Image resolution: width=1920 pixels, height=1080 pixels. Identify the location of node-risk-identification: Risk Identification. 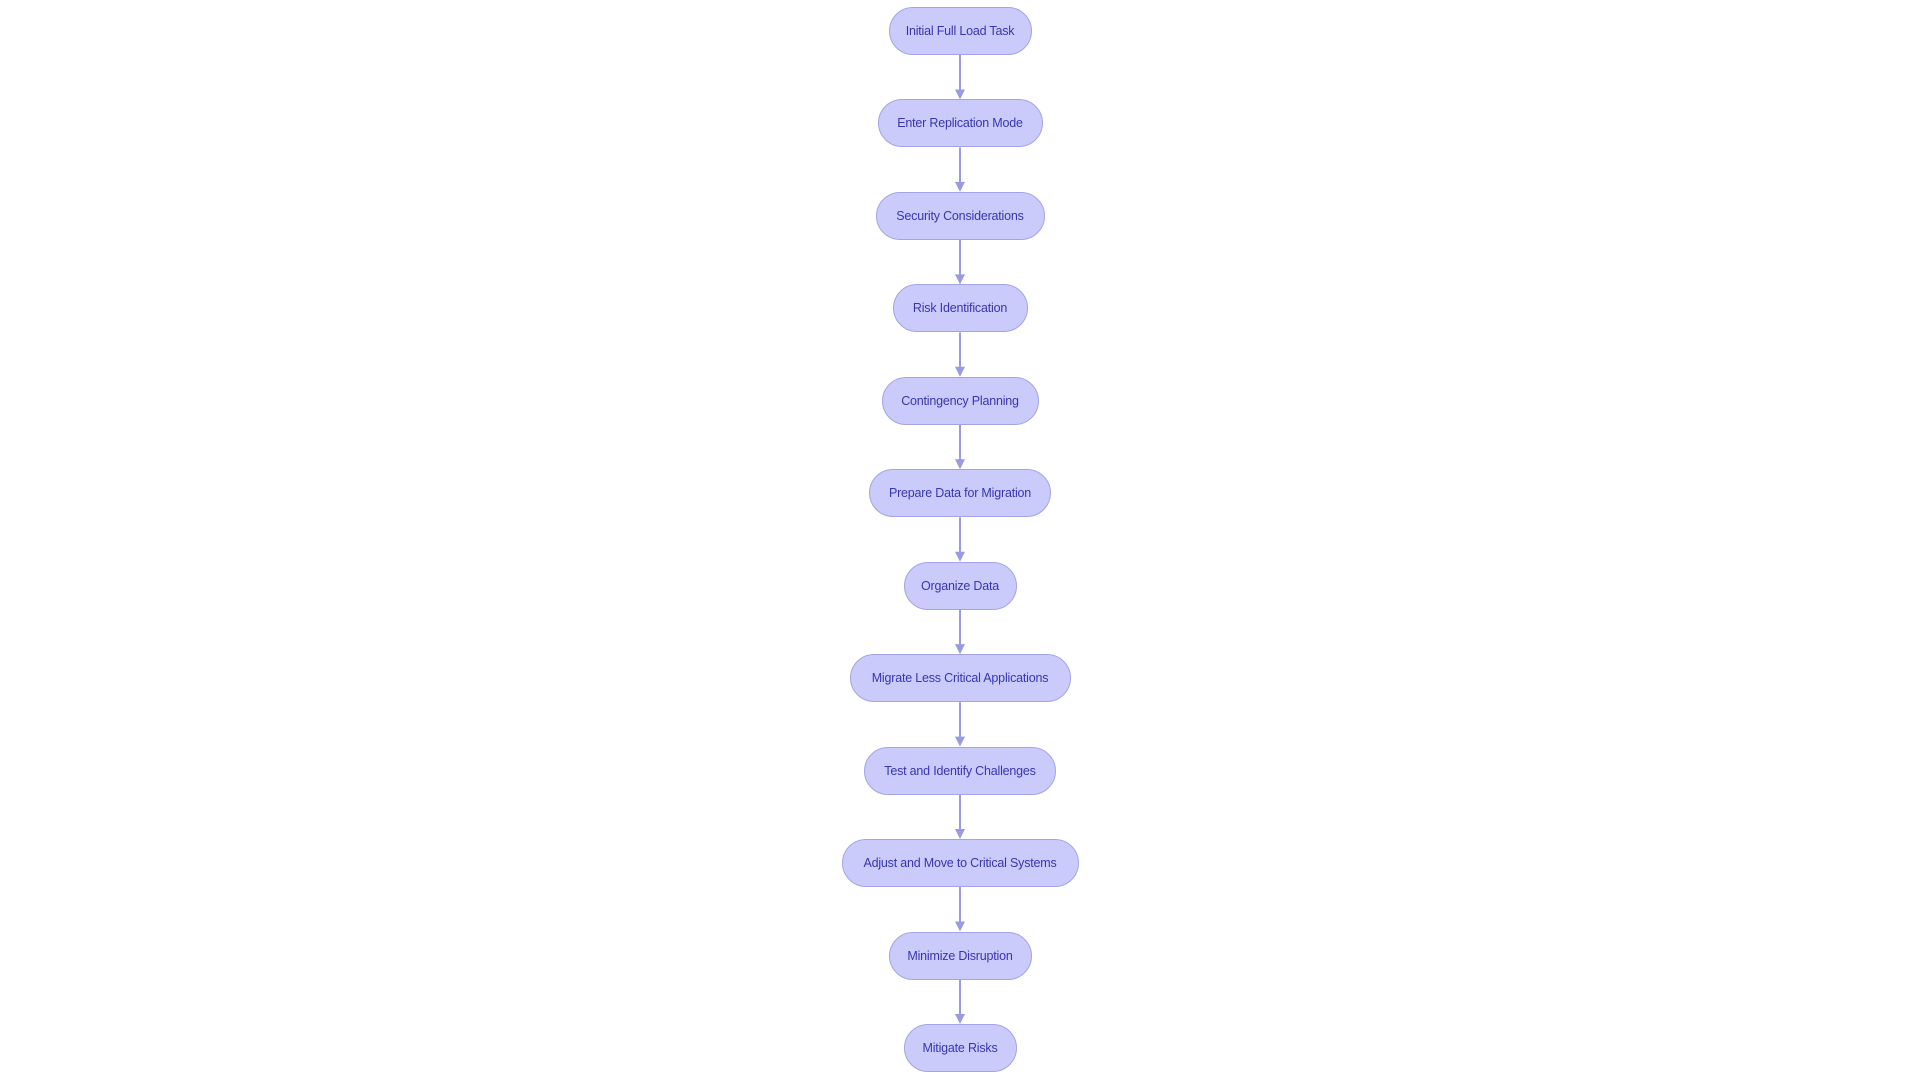
(960, 308).